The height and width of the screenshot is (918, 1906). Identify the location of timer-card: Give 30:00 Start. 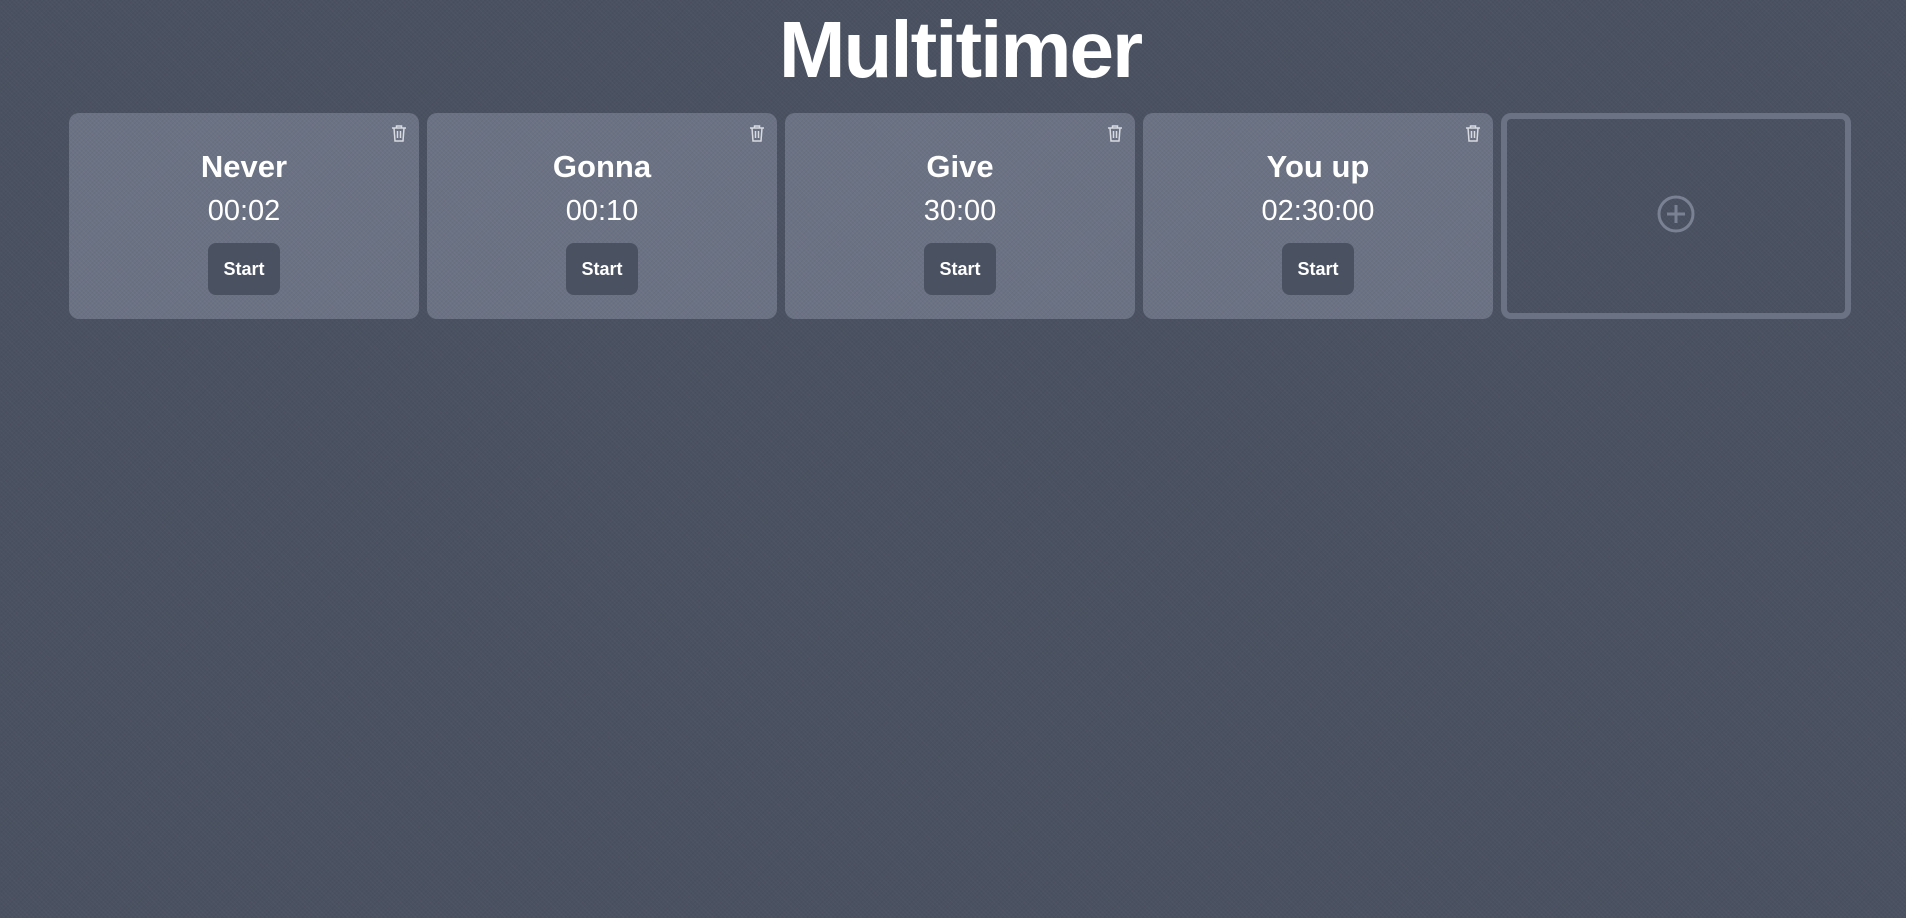
(960, 216).